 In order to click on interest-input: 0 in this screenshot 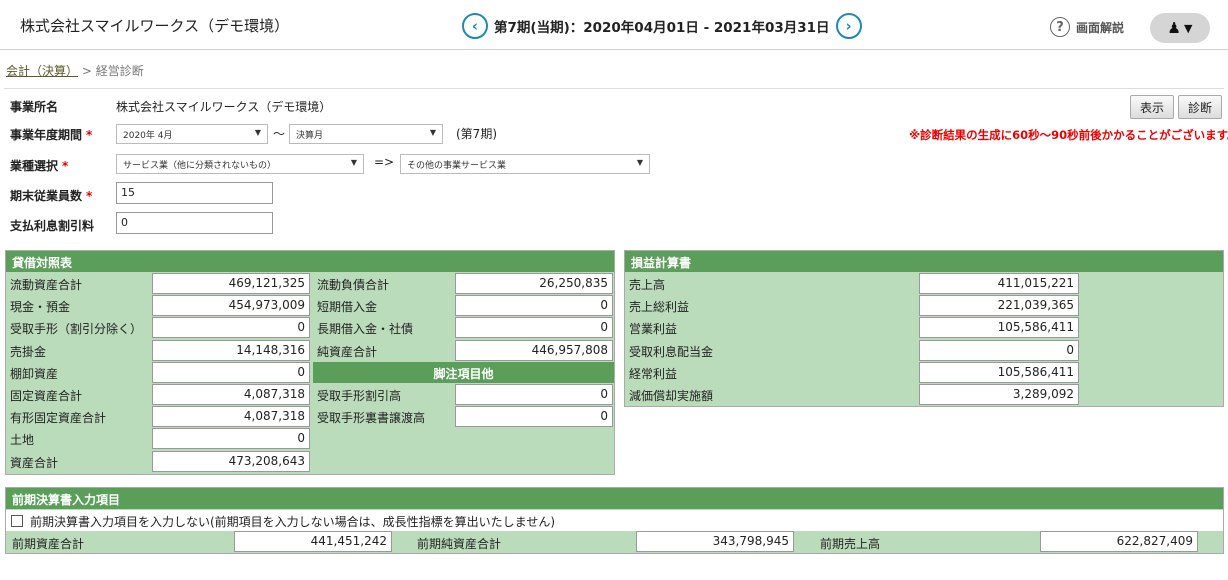, I will do `click(194, 223)`.